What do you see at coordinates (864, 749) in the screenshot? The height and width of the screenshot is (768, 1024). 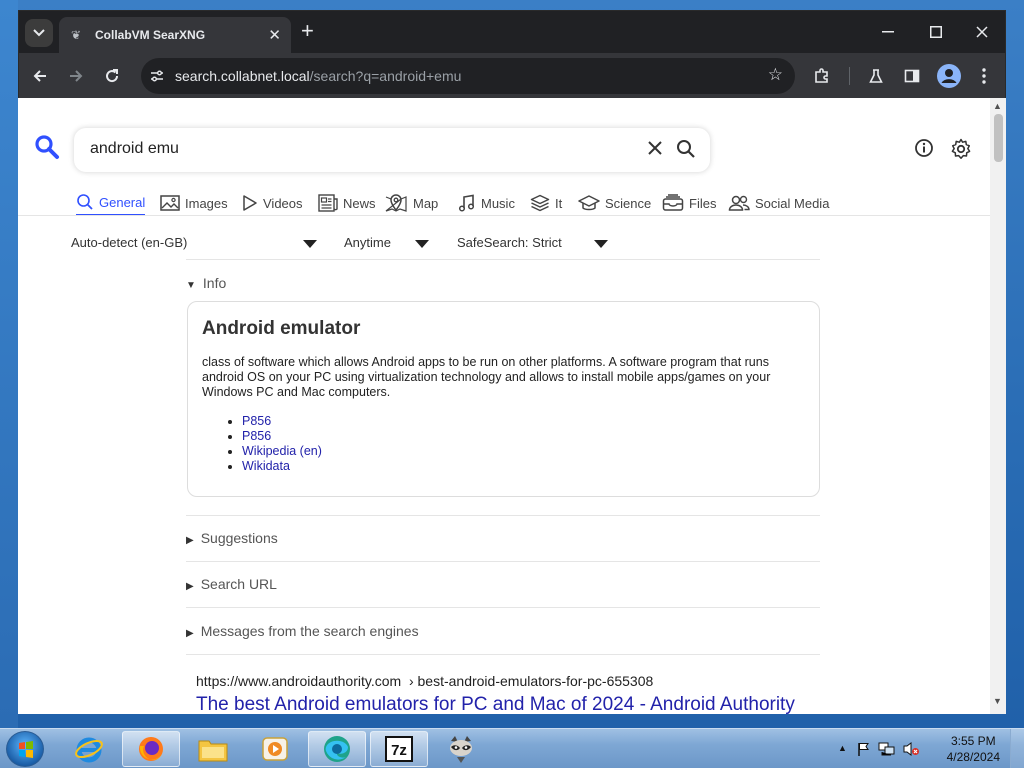 I see `action-center-flag-icon` at bounding box center [864, 749].